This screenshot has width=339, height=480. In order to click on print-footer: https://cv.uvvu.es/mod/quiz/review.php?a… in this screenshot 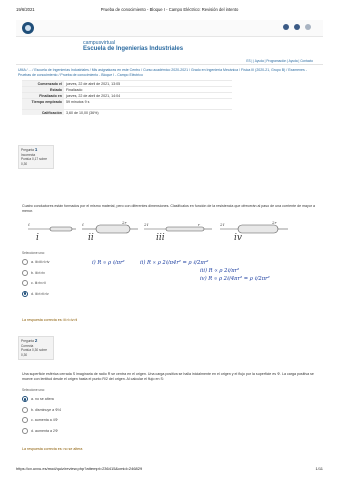, I will do `click(169, 468)`.